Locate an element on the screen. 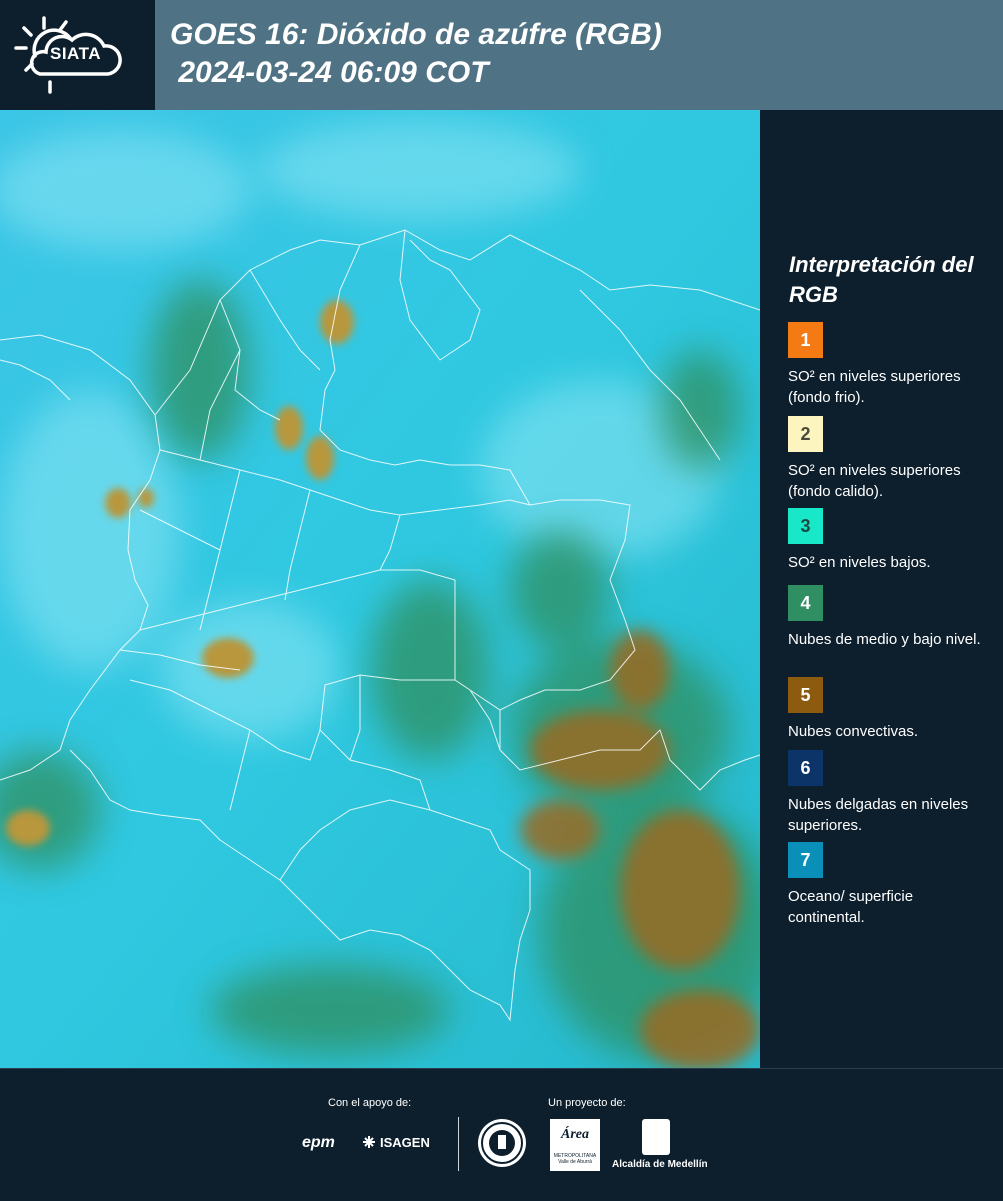 The width and height of the screenshot is (1003, 1201). legend-label-5: Nubes convectivas. is located at coordinates (853, 731).